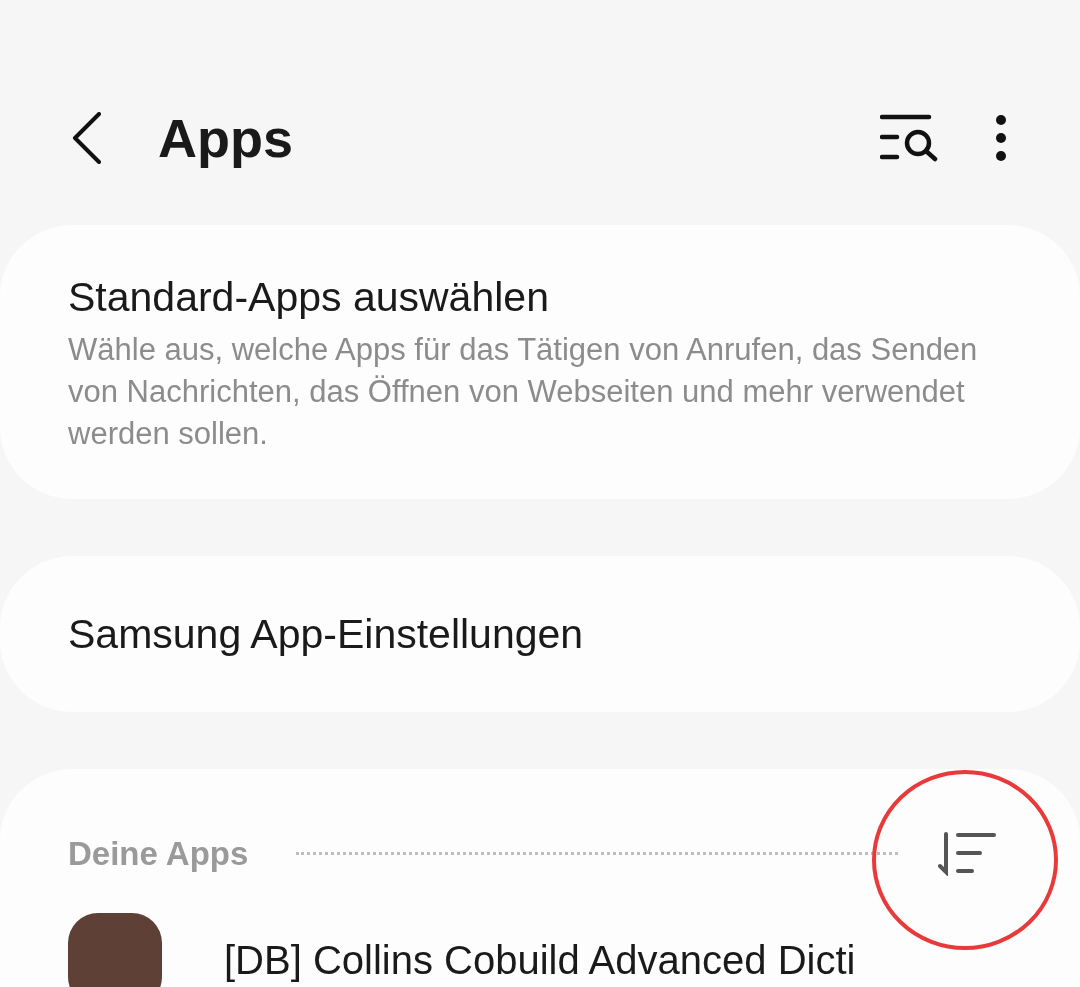 The image size is (1080, 987). What do you see at coordinates (909, 138) in the screenshot?
I see `search-icon` at bounding box center [909, 138].